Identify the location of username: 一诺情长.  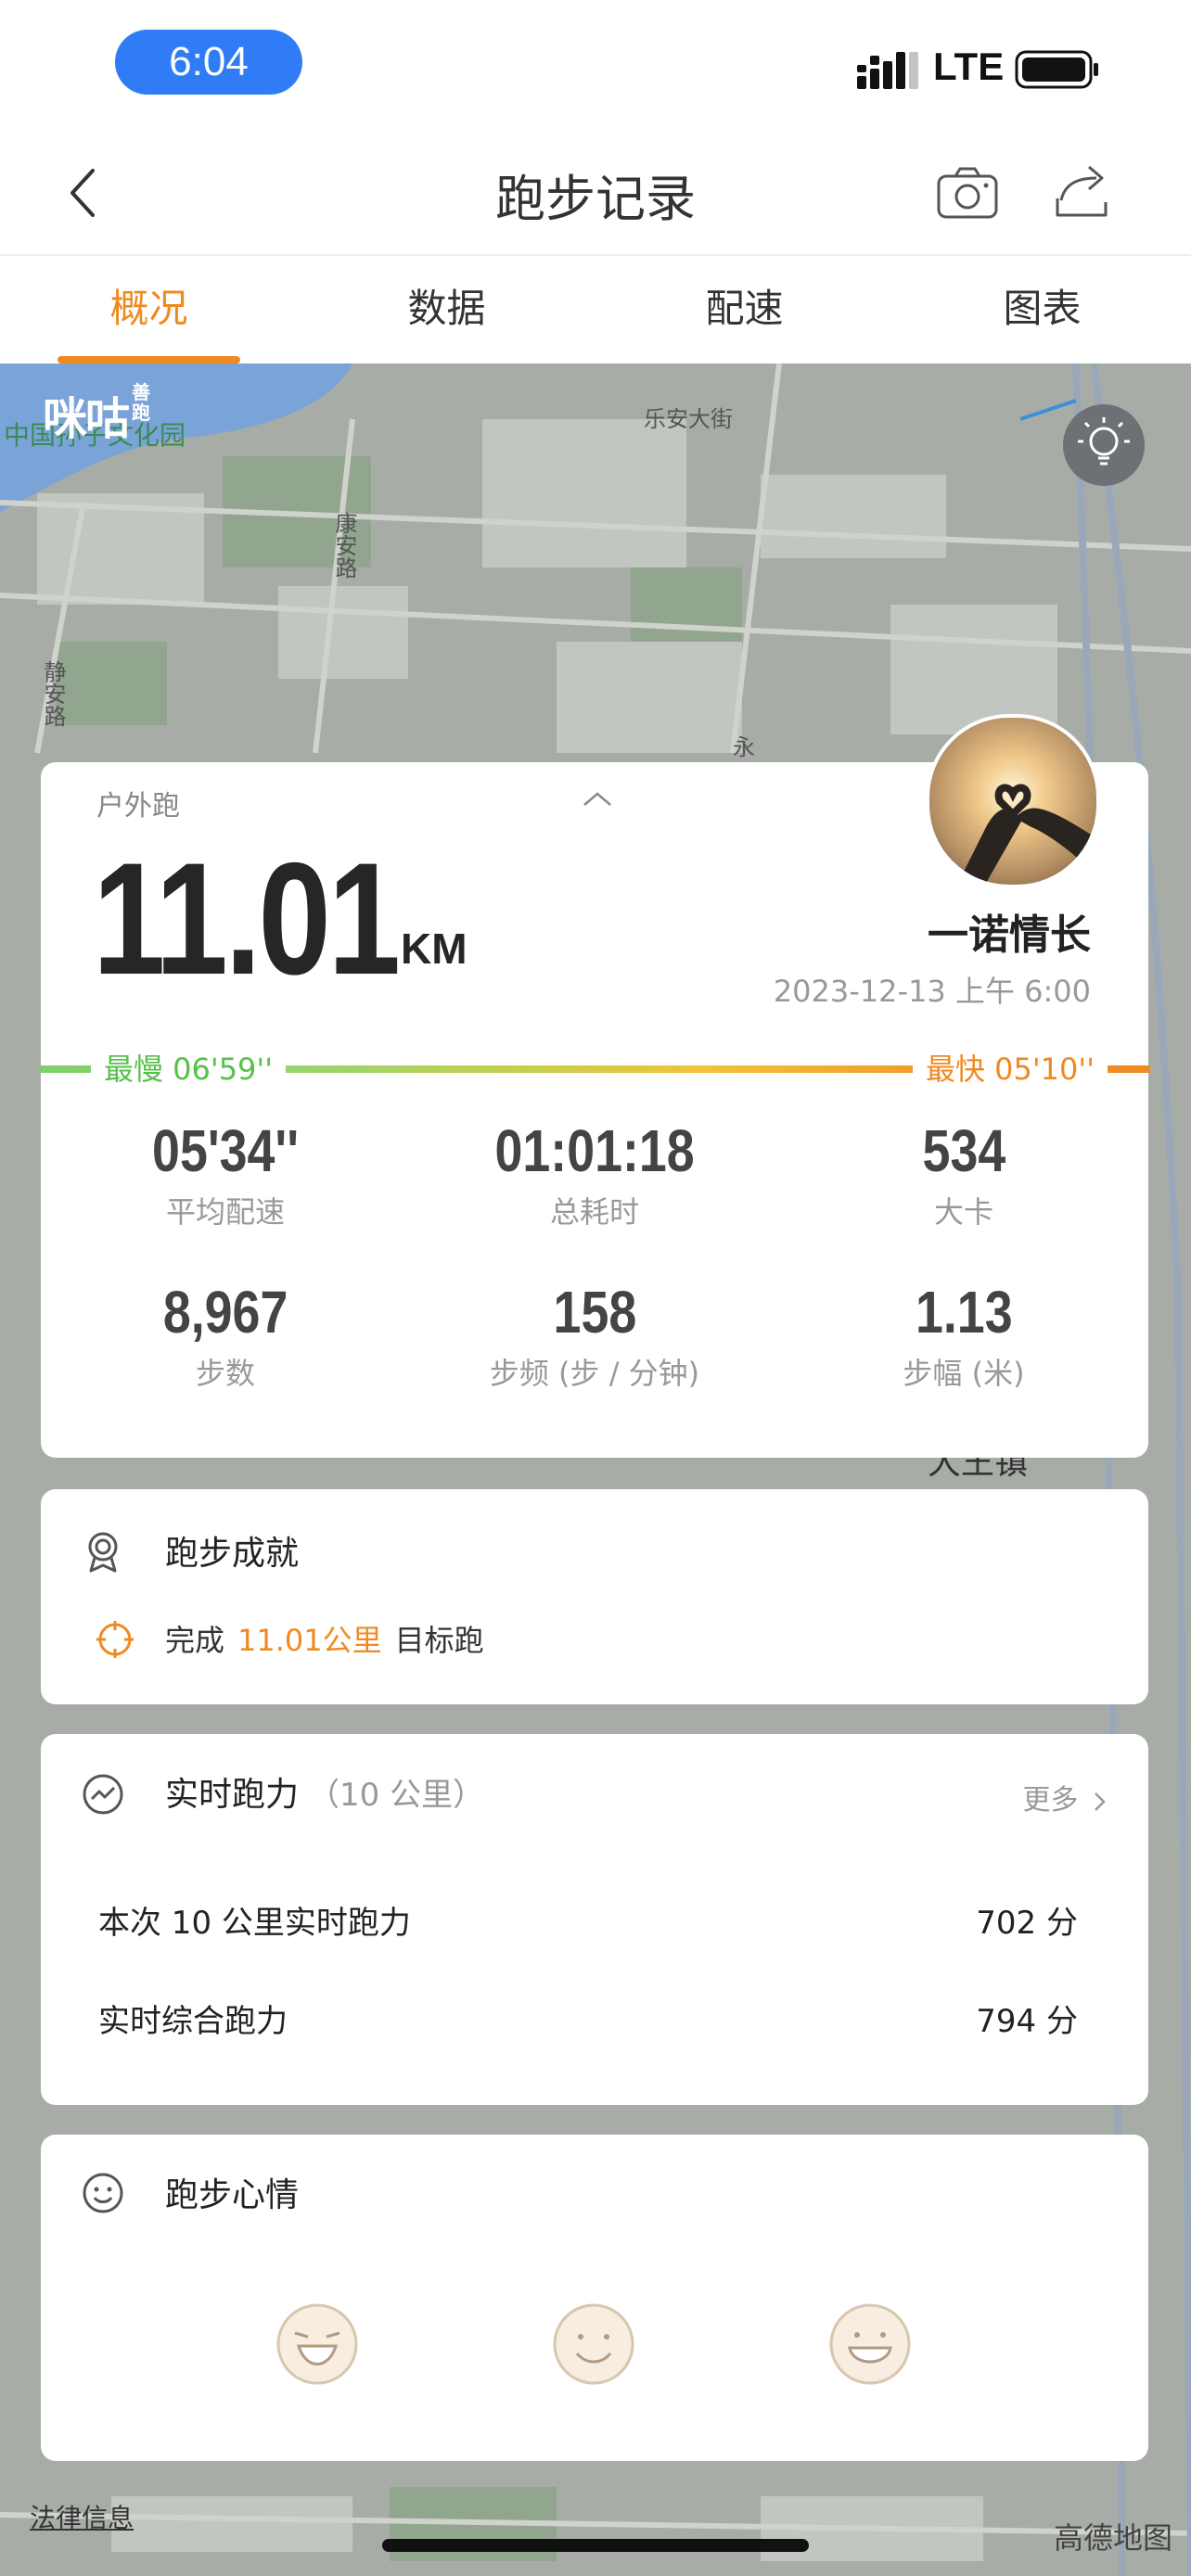
(1010, 936).